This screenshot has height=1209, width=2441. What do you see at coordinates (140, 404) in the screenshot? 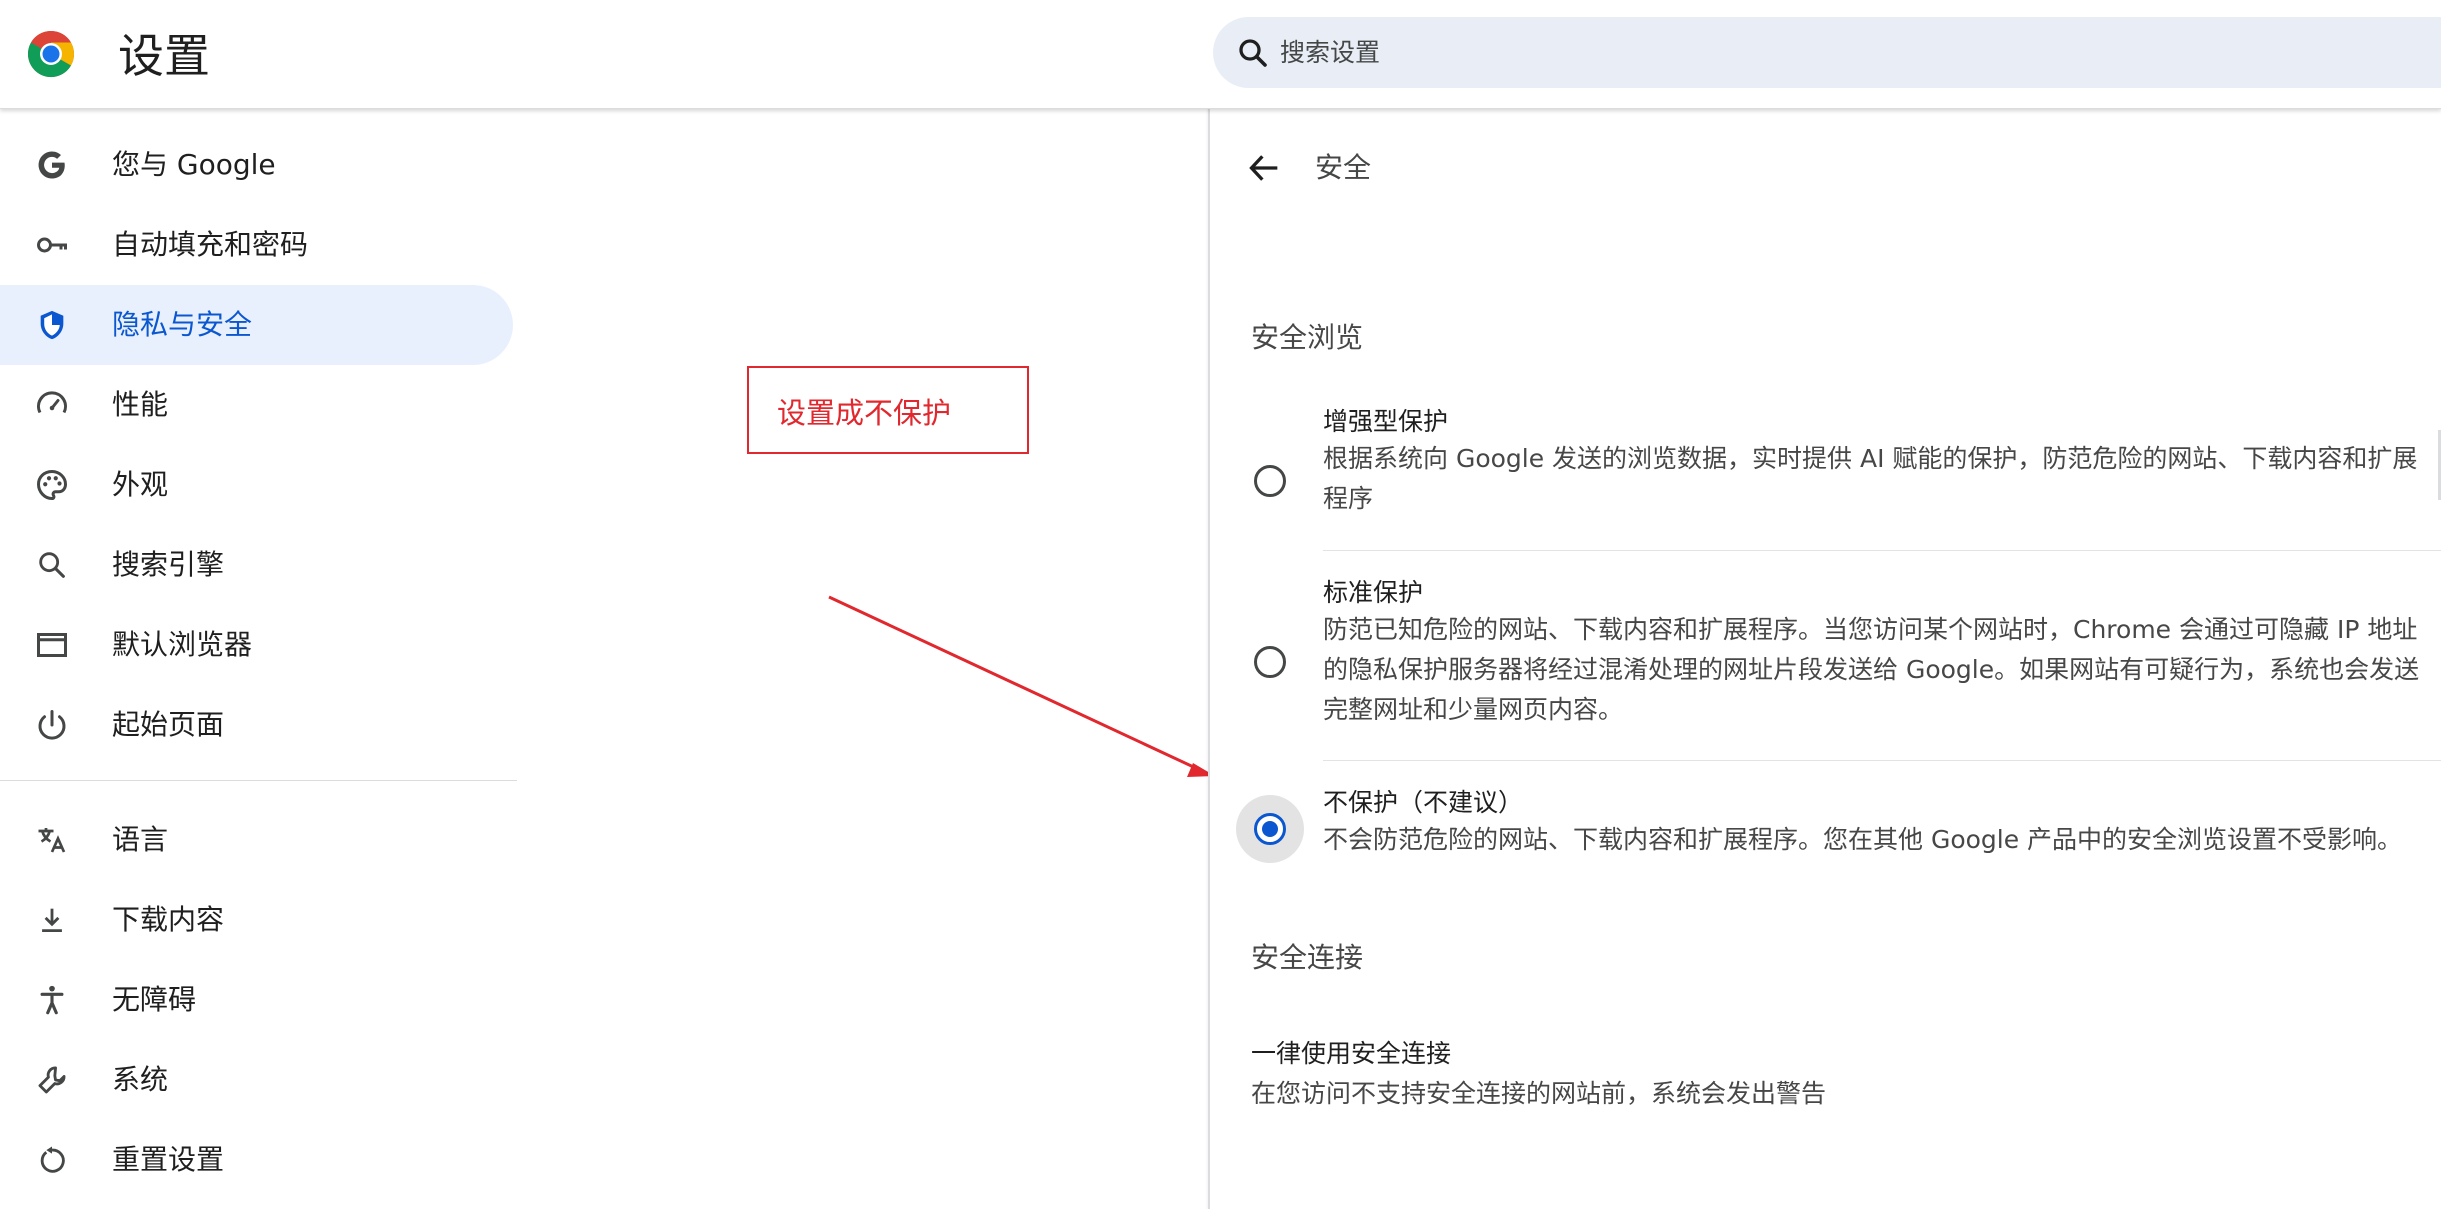
I see `sidebar-item-label: 性能` at bounding box center [140, 404].